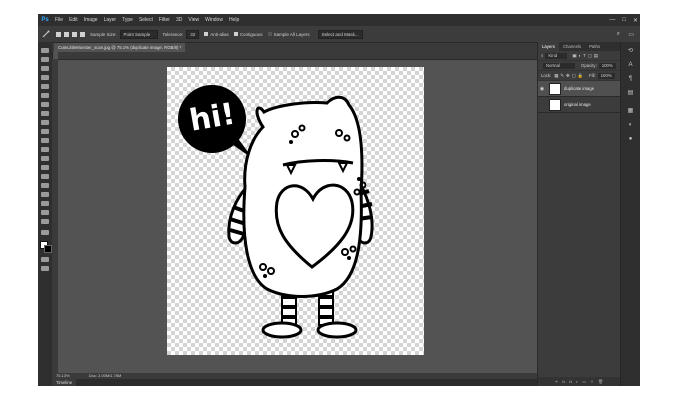 This screenshot has height=400, width=678. I want to click on contiguous-checkbox: Contiguous, so click(248, 34).